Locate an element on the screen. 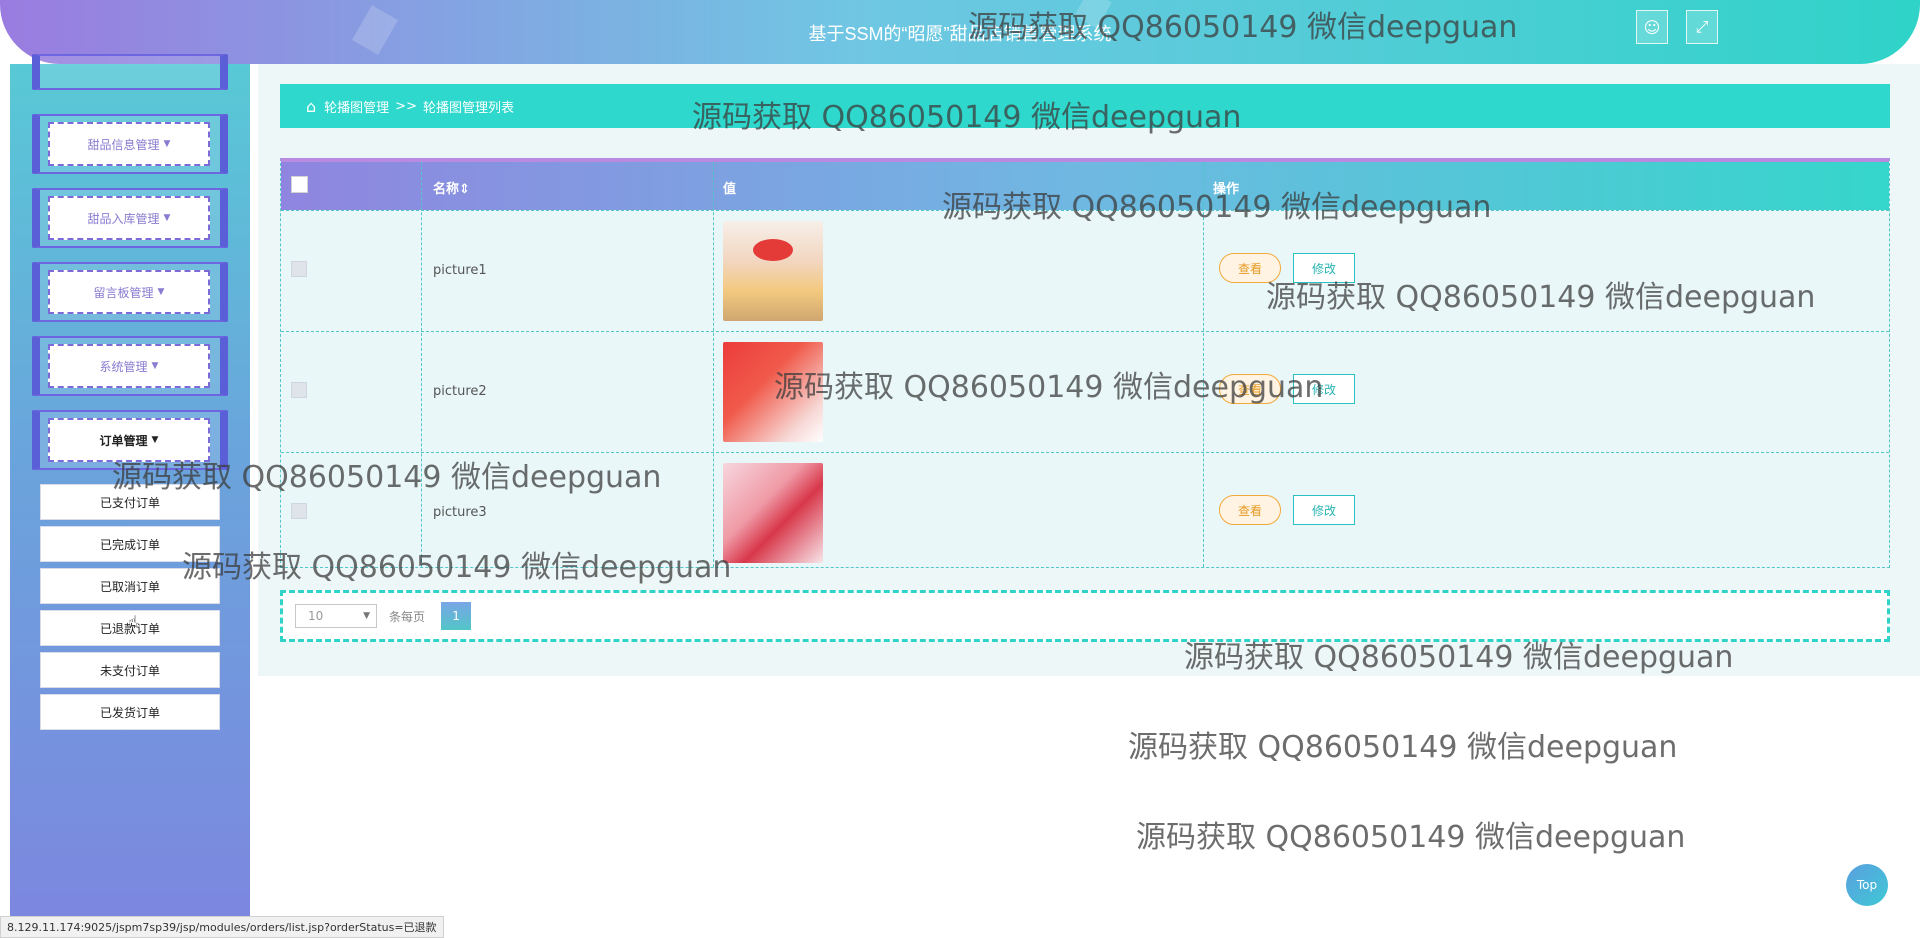 The width and height of the screenshot is (1920, 938). home-icon: ⌂ is located at coordinates (311, 106).